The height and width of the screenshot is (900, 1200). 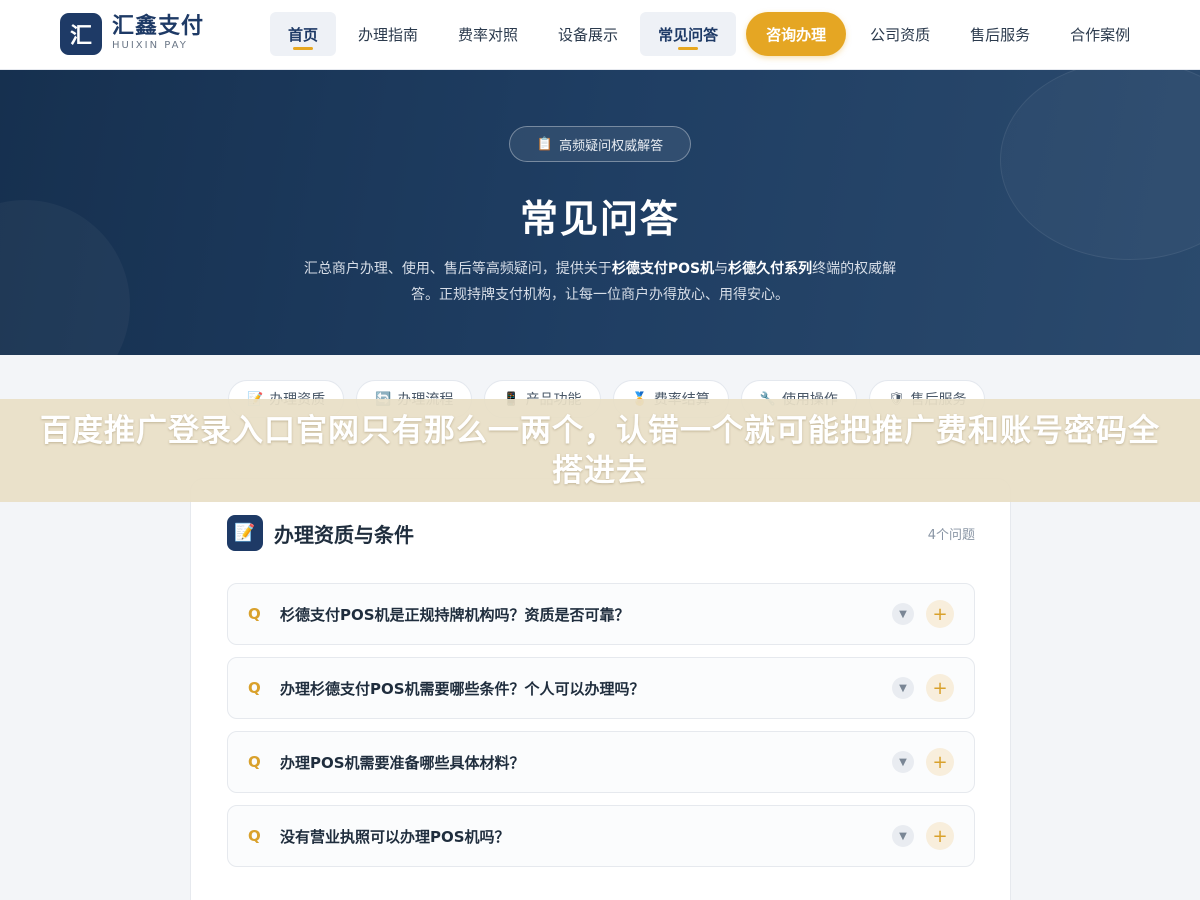 What do you see at coordinates (457, 269) in the screenshot?
I see `hero-desc-text: 汇总商户办理、使用、售后等高频疑问，提供关于` at bounding box center [457, 269].